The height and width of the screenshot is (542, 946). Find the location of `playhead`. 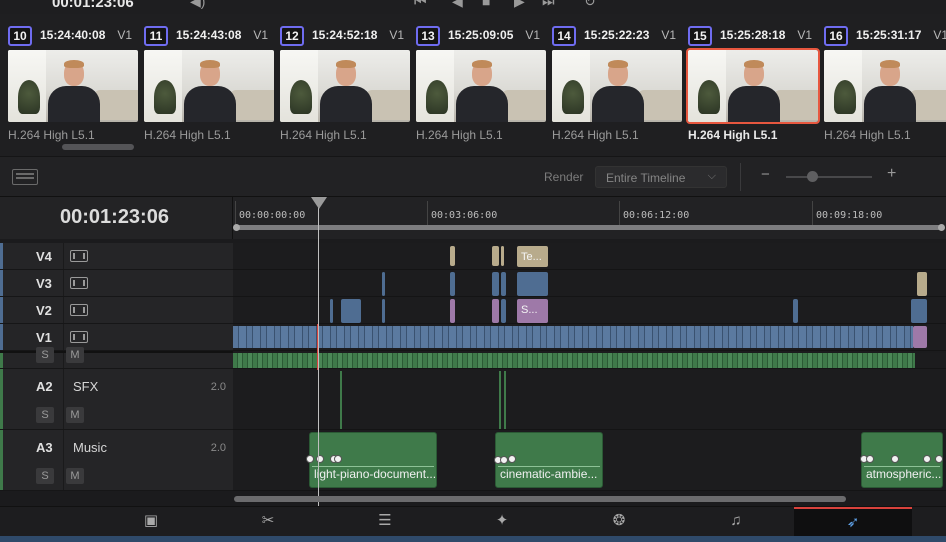

playhead is located at coordinates (318, 356).